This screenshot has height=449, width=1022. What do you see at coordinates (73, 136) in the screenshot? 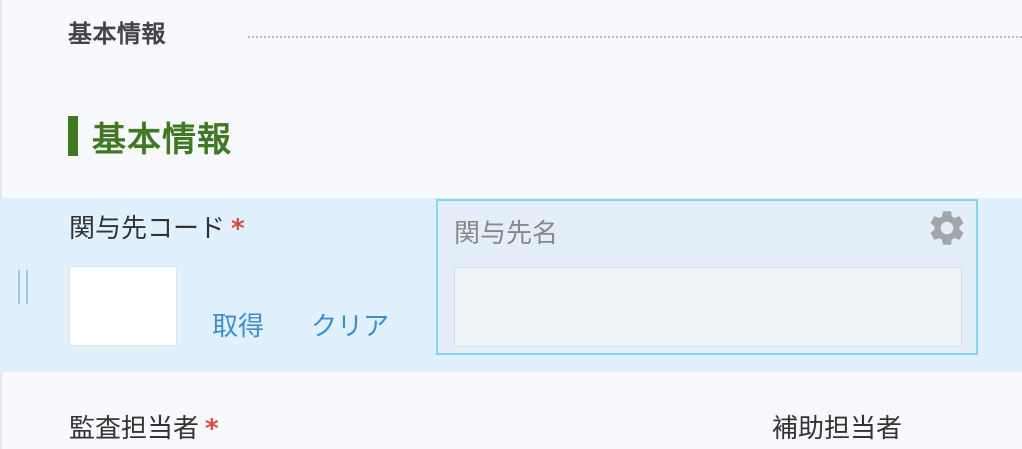
I see `heading-accent-bar` at bounding box center [73, 136].